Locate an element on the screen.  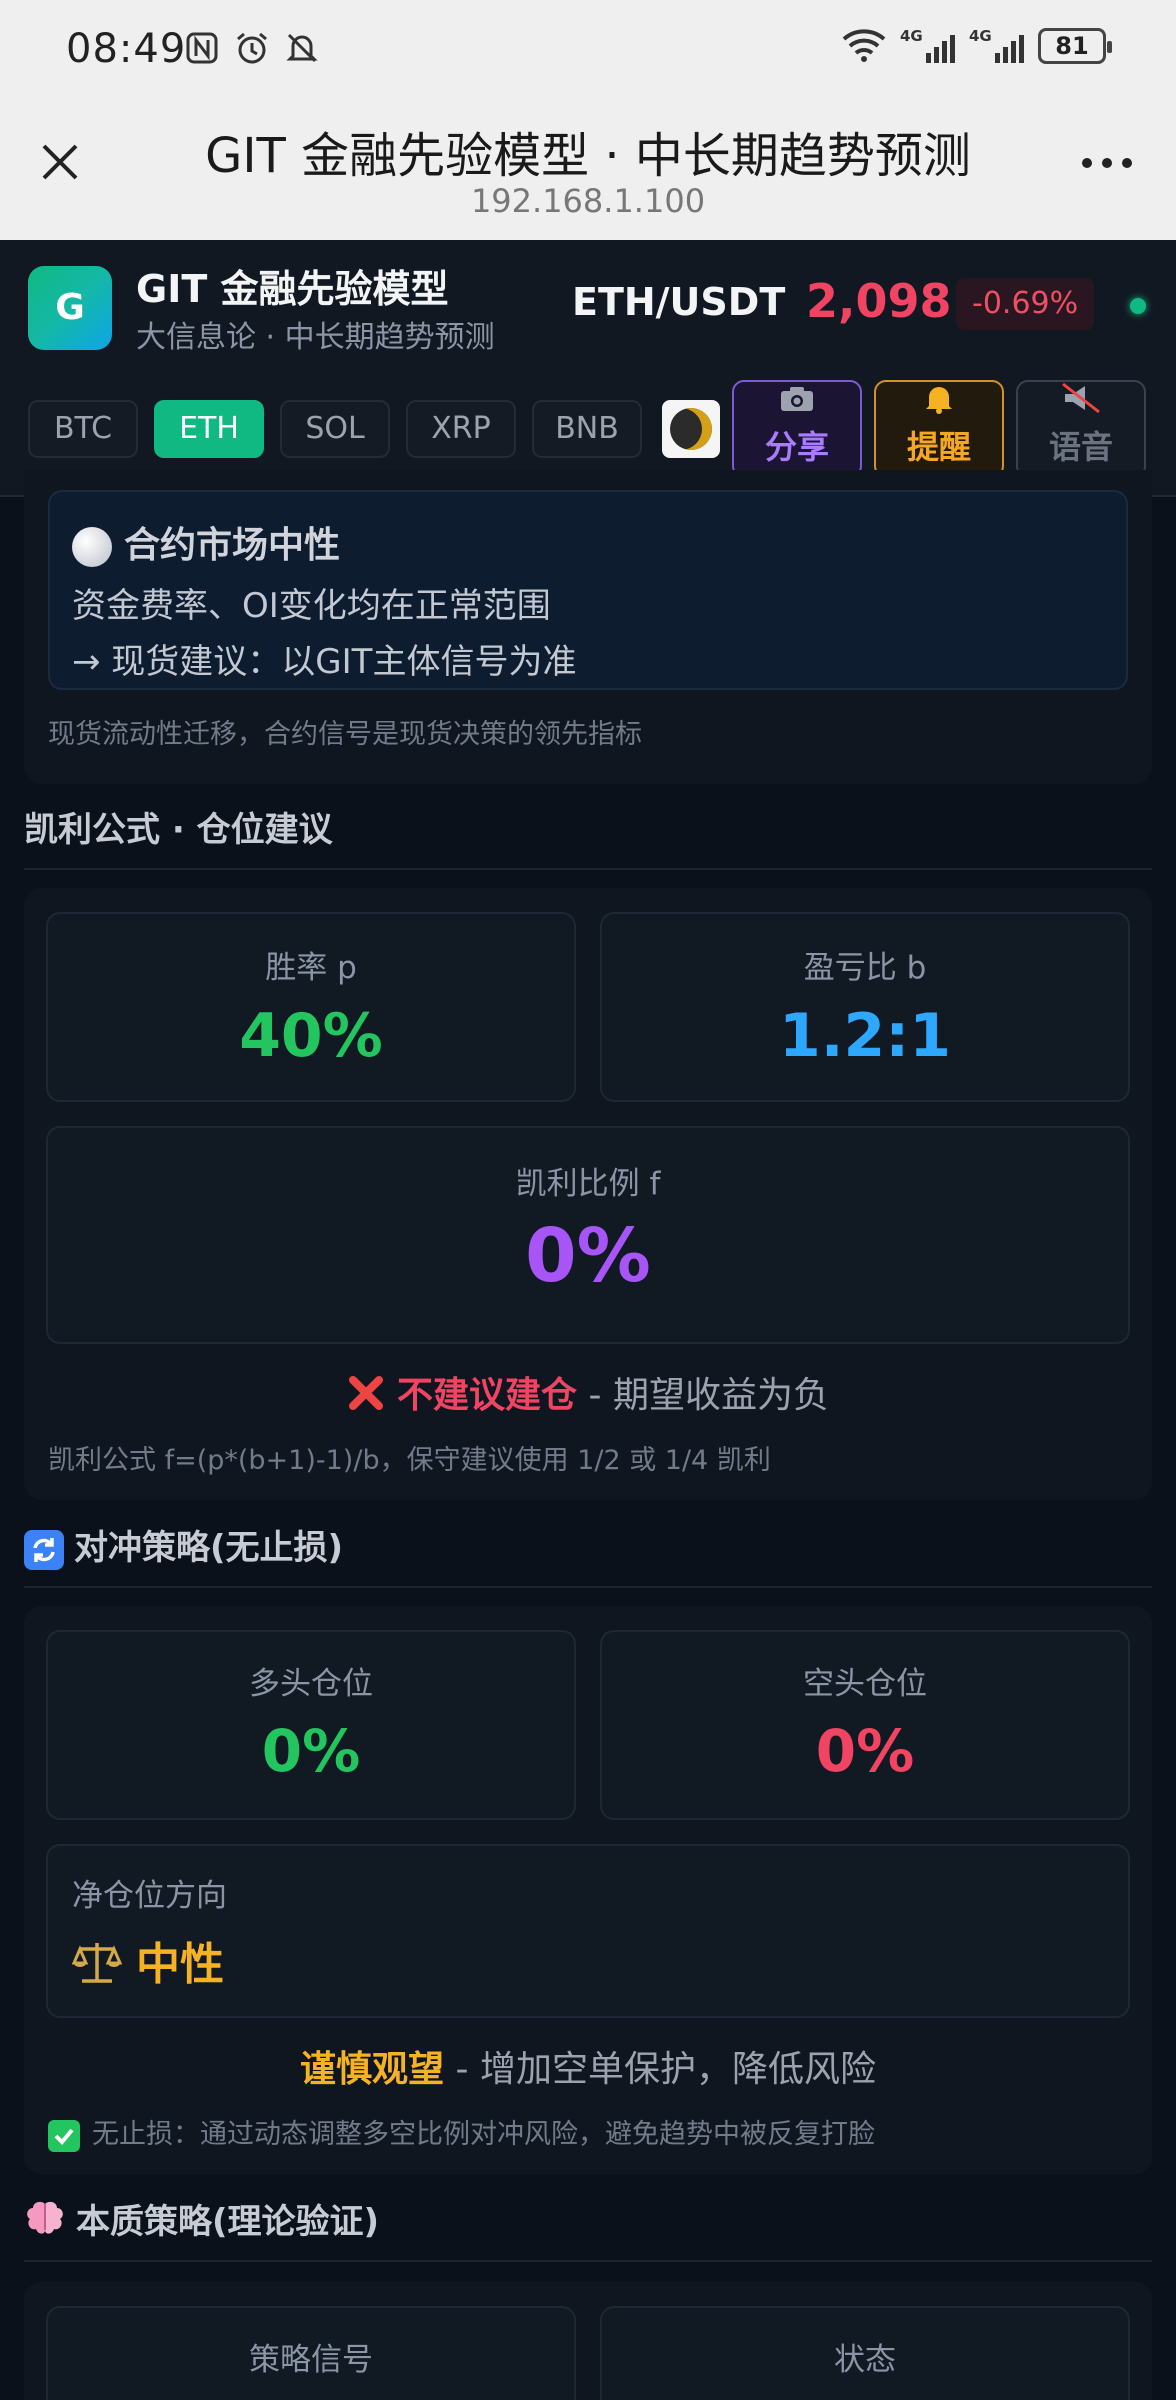
net-position-value: 中性 is located at coordinates (180, 1964).